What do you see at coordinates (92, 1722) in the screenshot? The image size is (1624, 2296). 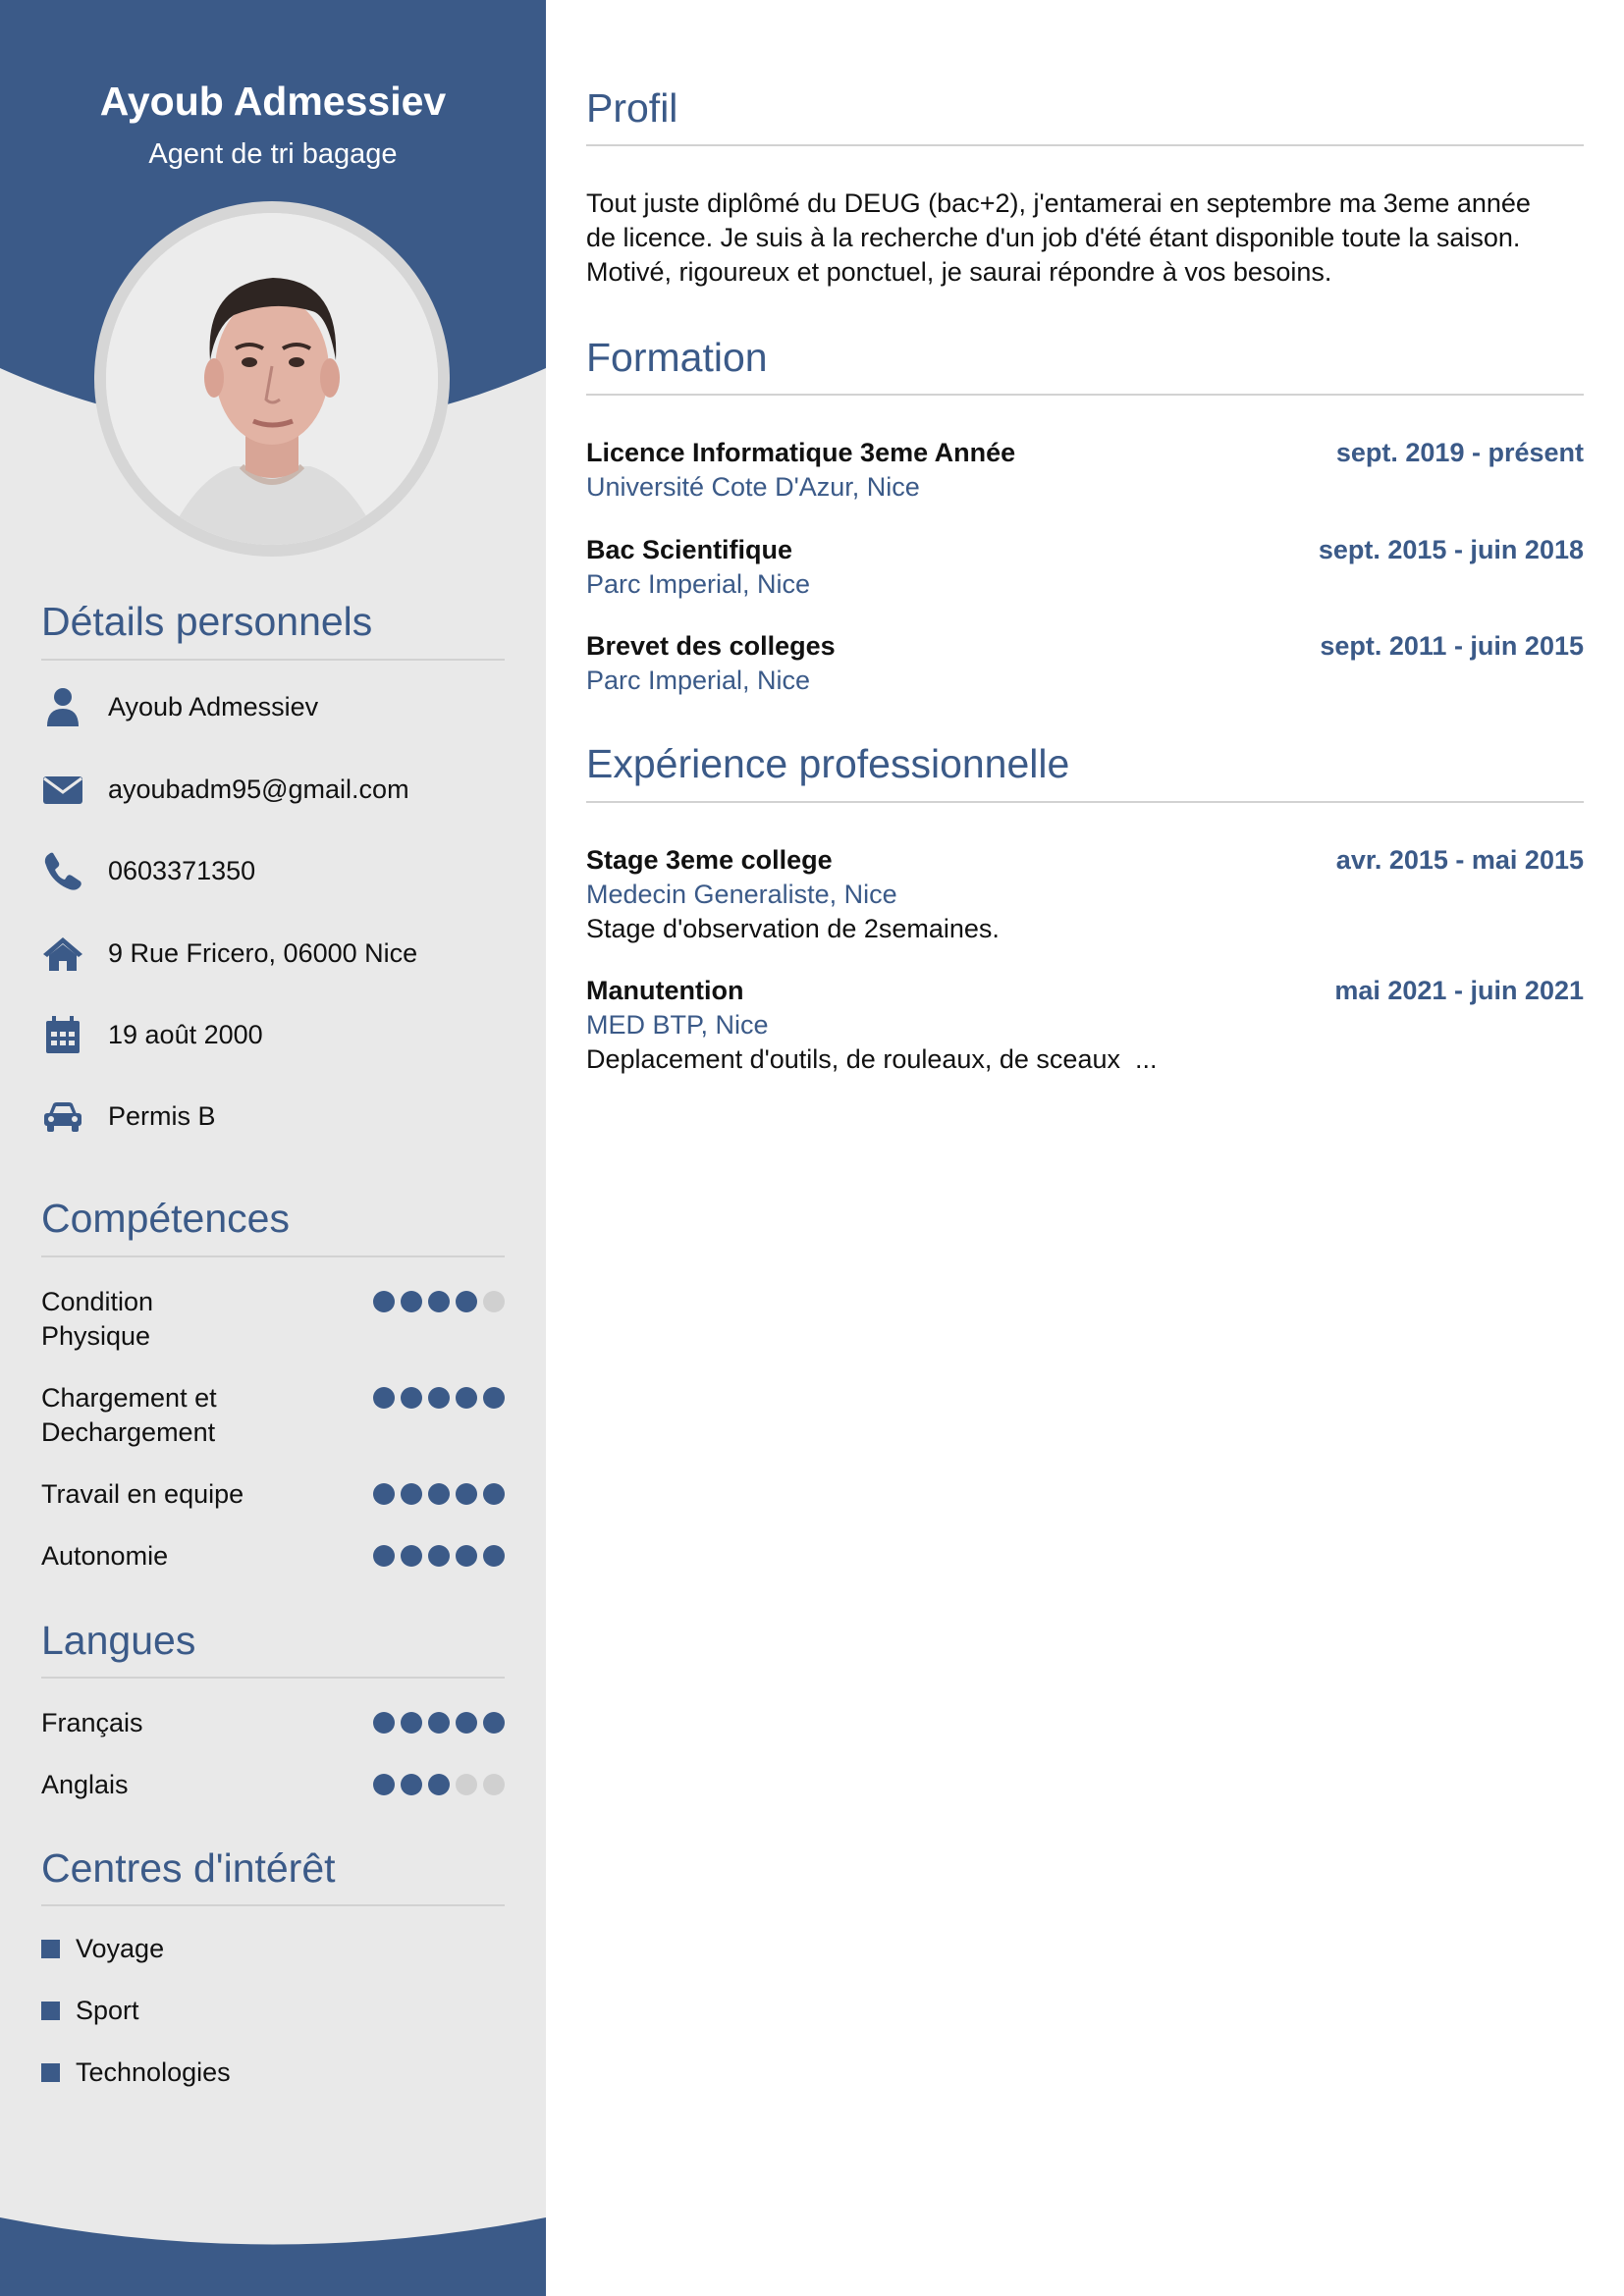 I see `language-label: Français` at bounding box center [92, 1722].